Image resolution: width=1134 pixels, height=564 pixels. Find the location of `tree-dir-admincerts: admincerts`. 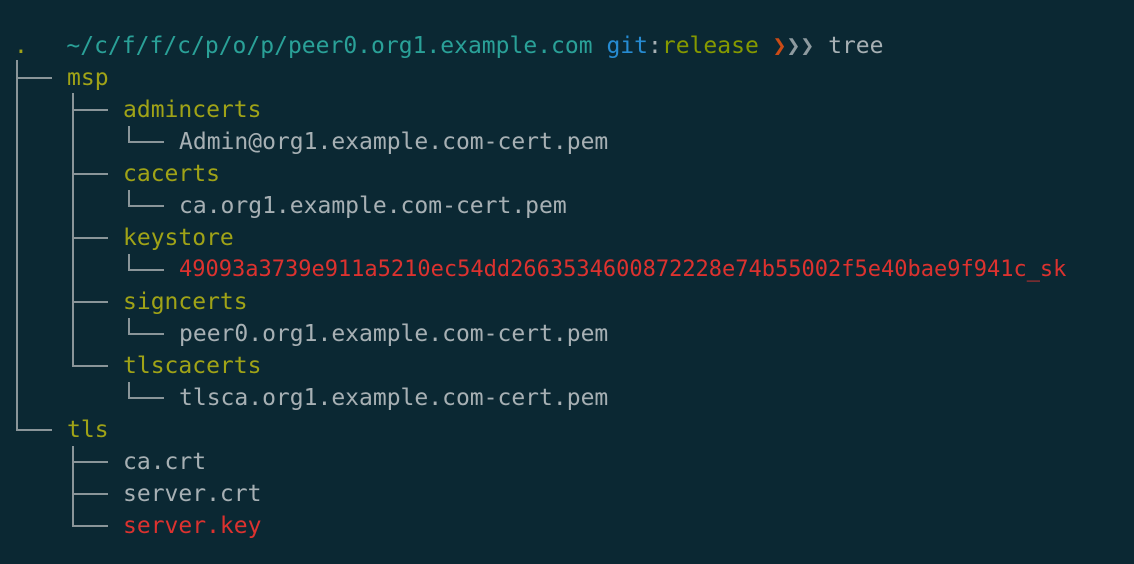

tree-dir-admincerts: admincerts is located at coordinates (192, 110).